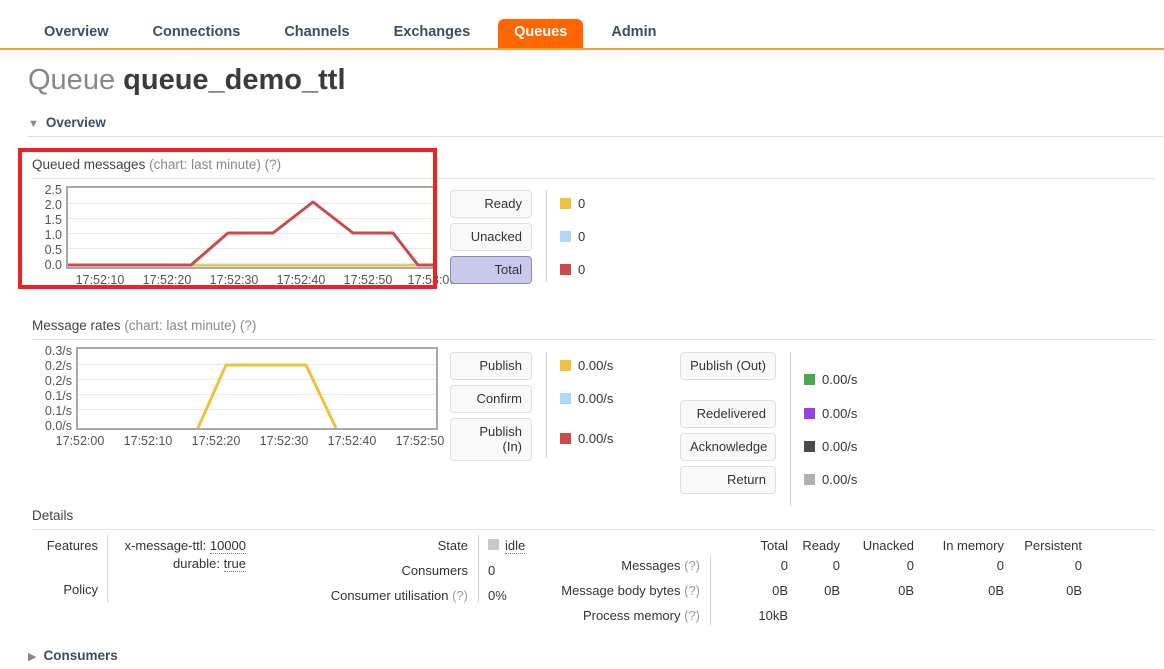  Describe the element at coordinates (621, 590) in the screenshot. I see `stats-label-body-bytes-text: Message body bytes` at that location.